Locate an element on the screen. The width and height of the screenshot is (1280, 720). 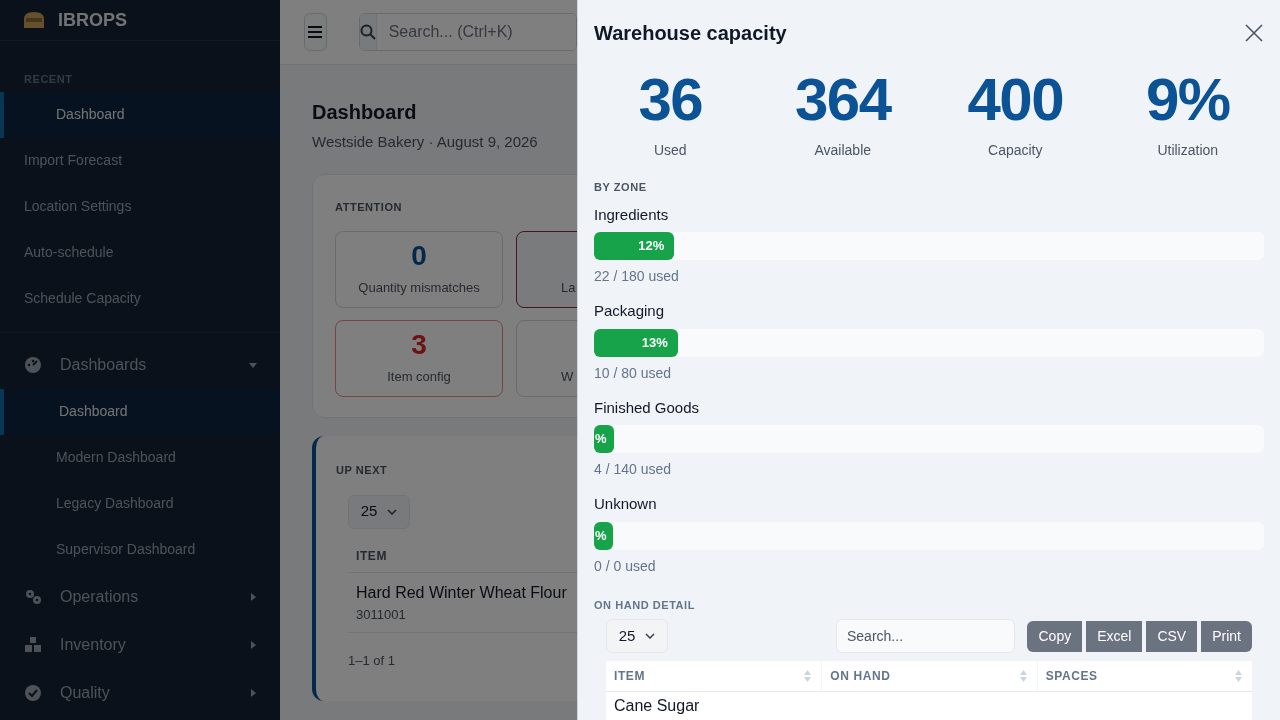
stat-label: Utilization is located at coordinates (1188, 150).